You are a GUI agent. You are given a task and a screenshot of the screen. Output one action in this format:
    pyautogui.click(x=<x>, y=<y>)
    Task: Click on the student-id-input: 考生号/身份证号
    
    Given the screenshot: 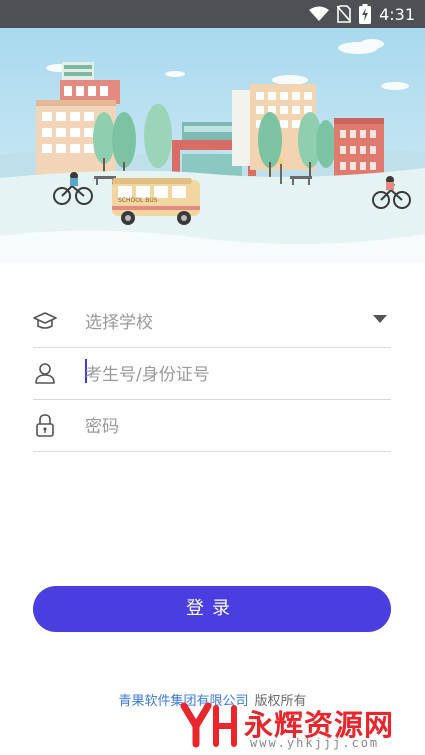 What is the action you would take?
    pyautogui.click(x=212, y=373)
    